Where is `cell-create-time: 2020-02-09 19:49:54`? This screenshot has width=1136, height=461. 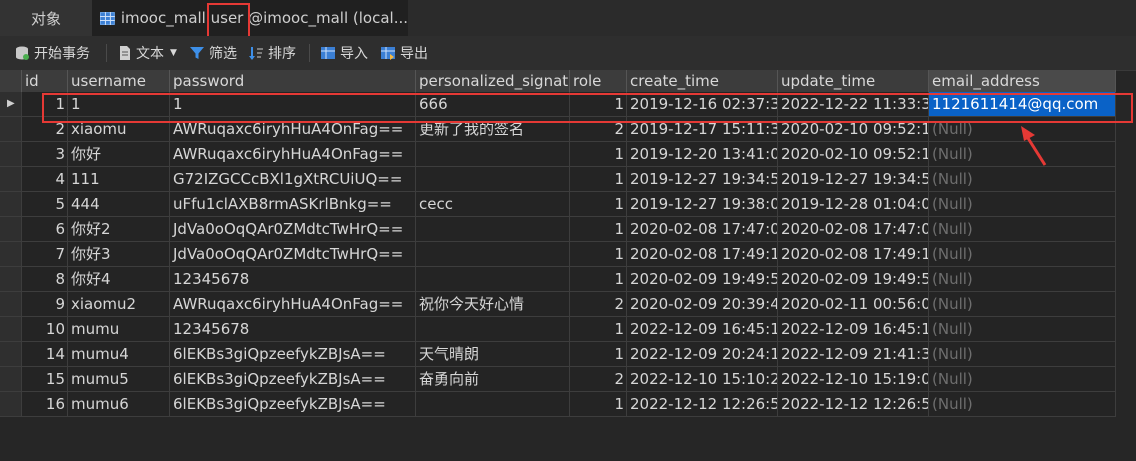
cell-create-time: 2020-02-09 19:49:54 is located at coordinates (702, 279).